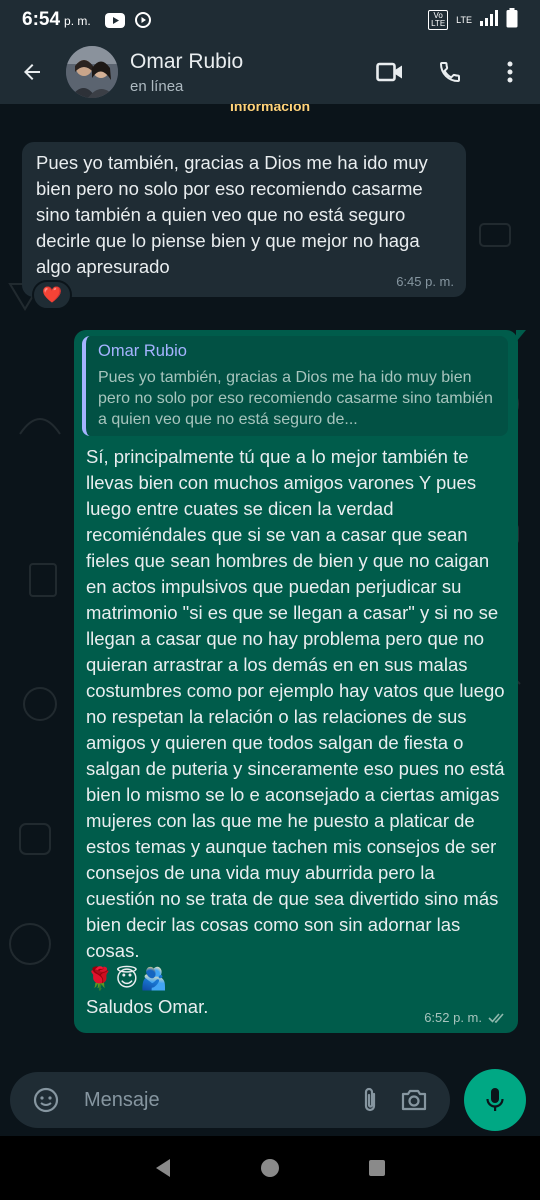 This screenshot has width=540, height=1200. Describe the element at coordinates (270, 20) in the screenshot. I see `status-bar: 6:54 p. m. Vo LTE LTE` at that location.